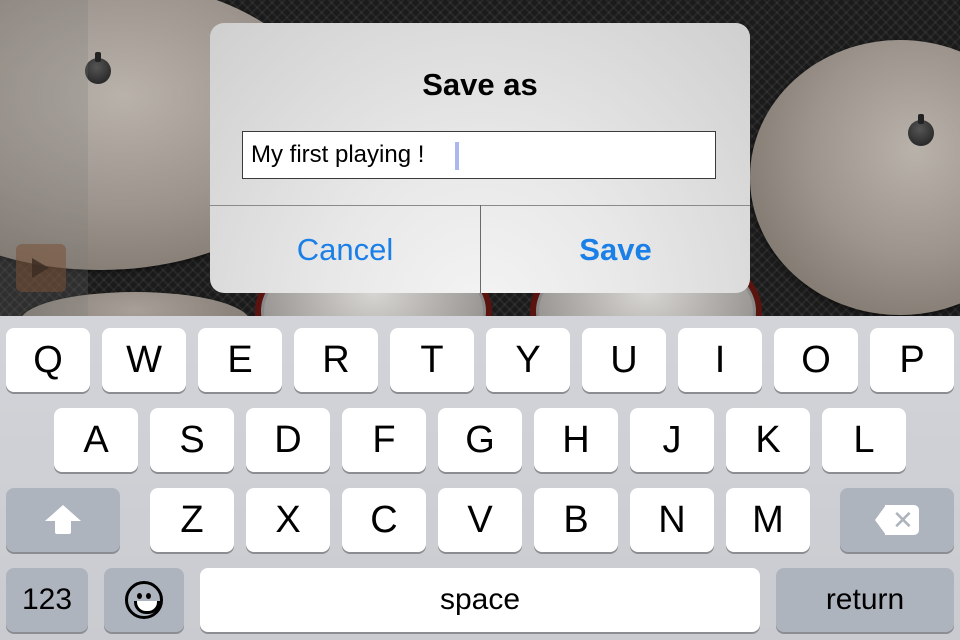  What do you see at coordinates (720, 360) in the screenshot?
I see `key-i: I` at bounding box center [720, 360].